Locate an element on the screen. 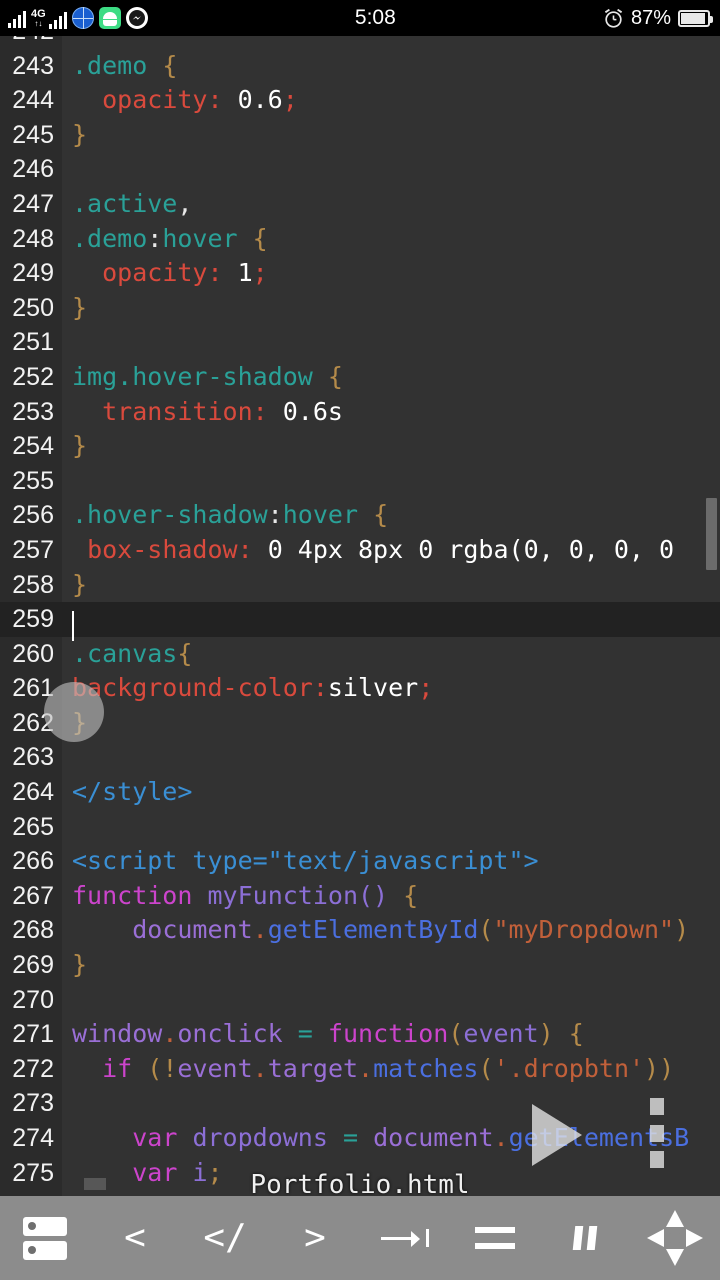 This screenshot has height=1280, width=720. line-number: 255 is located at coordinates (33, 480).